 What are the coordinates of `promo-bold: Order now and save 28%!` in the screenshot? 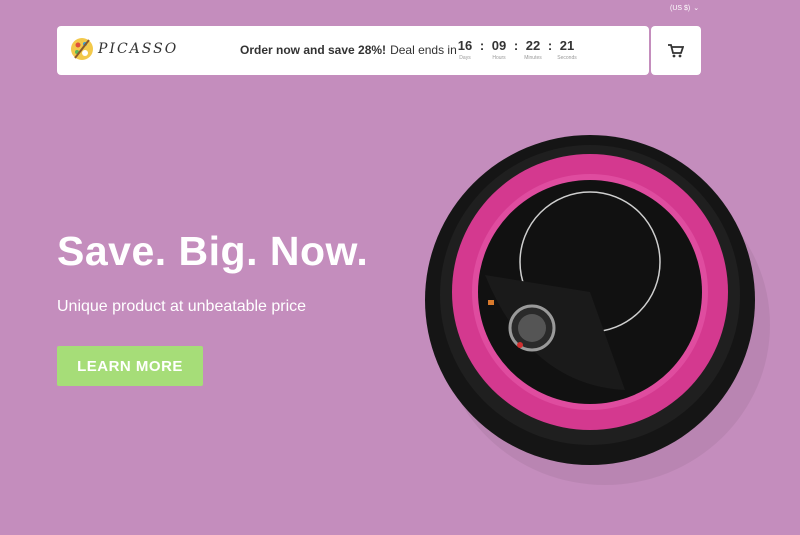 It's located at (313, 50).